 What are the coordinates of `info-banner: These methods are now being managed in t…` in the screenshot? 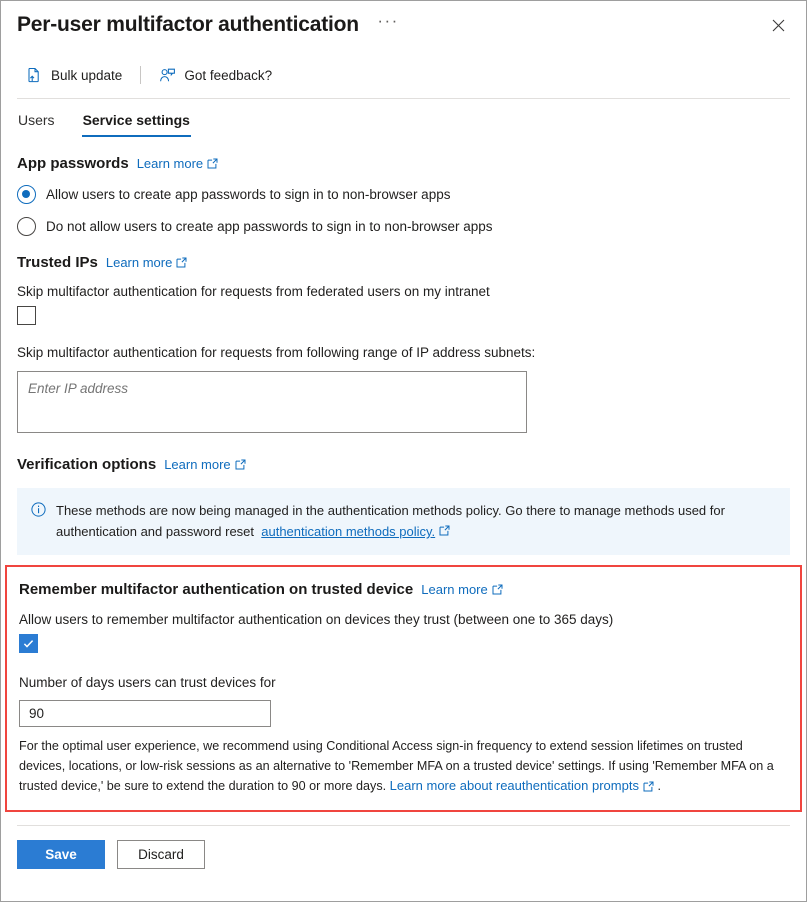 It's located at (403, 521).